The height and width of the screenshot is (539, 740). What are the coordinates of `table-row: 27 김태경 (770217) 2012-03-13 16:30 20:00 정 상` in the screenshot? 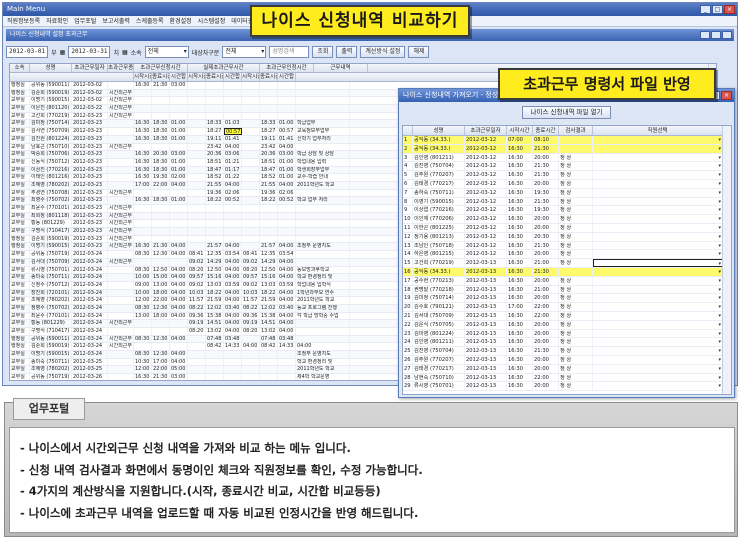 It's located at (567, 369).